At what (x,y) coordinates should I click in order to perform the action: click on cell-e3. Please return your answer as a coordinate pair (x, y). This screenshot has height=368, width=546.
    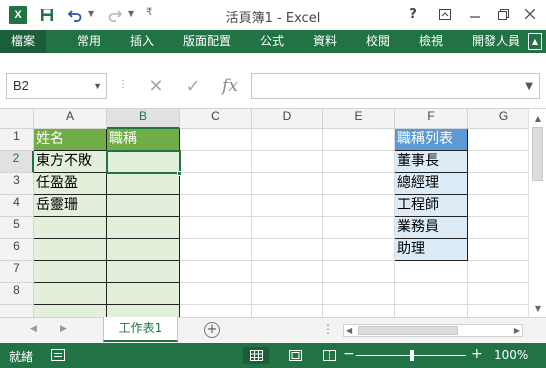
    Looking at the image, I should click on (359, 184).